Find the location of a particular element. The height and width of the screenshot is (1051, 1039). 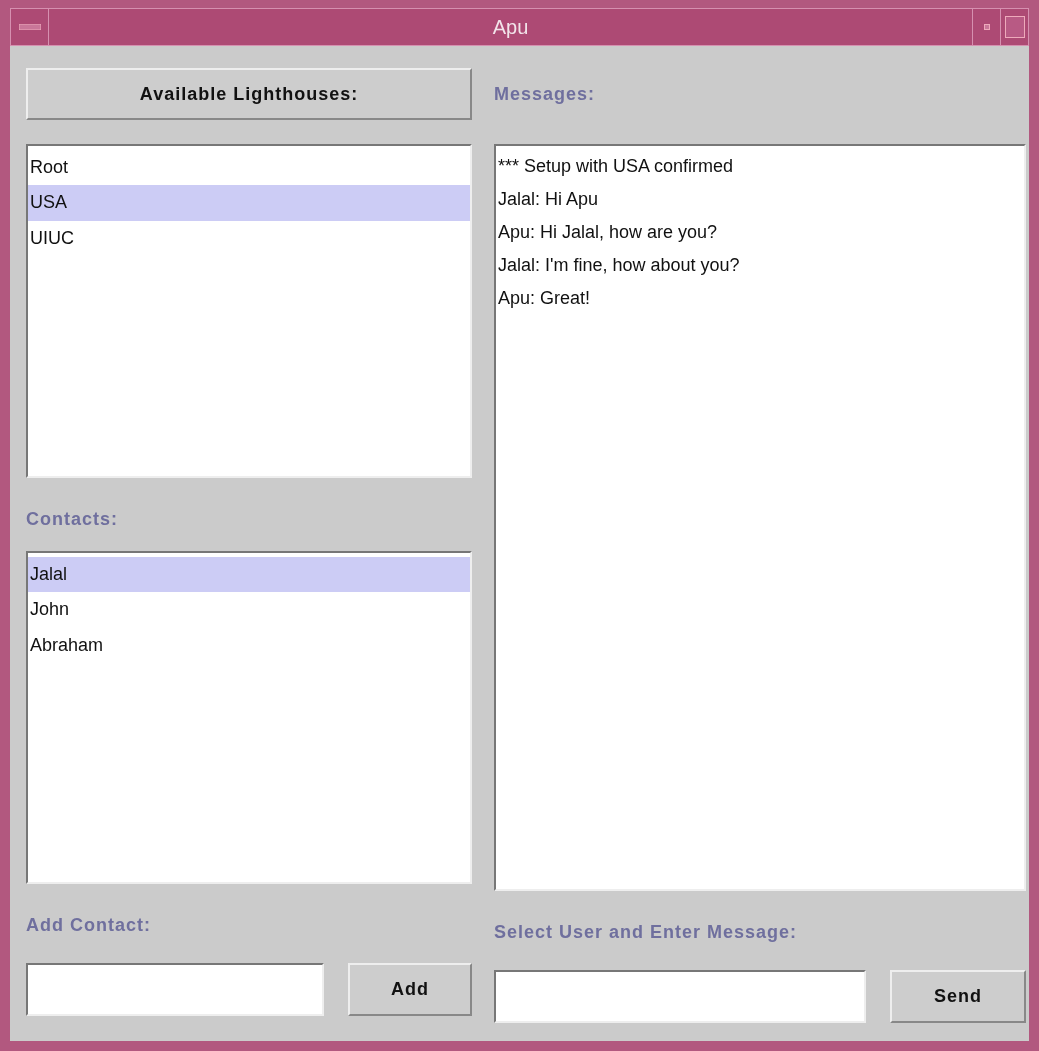

add-button: Add is located at coordinates (410, 989).